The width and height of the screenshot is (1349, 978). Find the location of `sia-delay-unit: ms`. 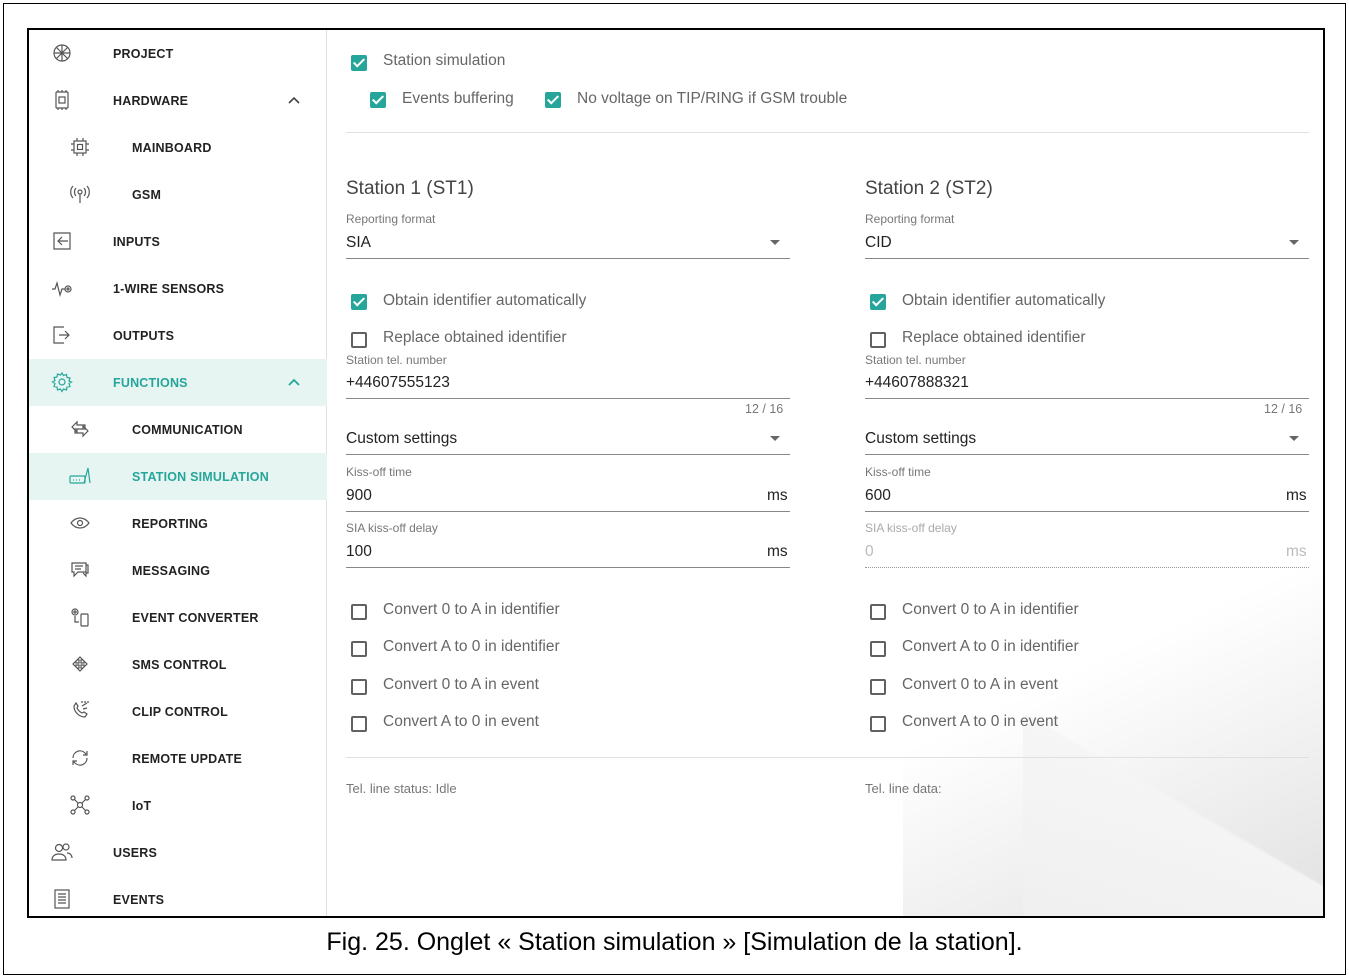

sia-delay-unit: ms is located at coordinates (1296, 551).